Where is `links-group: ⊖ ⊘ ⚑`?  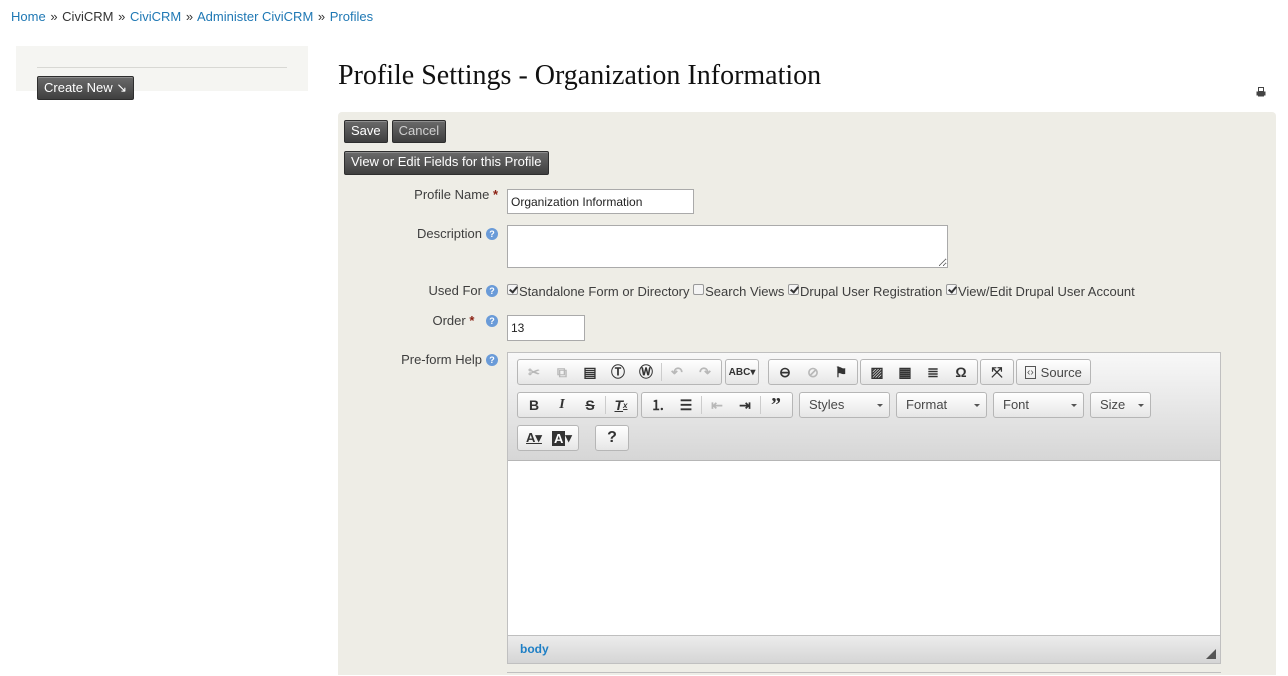
links-group: ⊖ ⊘ ⚑ is located at coordinates (813, 372).